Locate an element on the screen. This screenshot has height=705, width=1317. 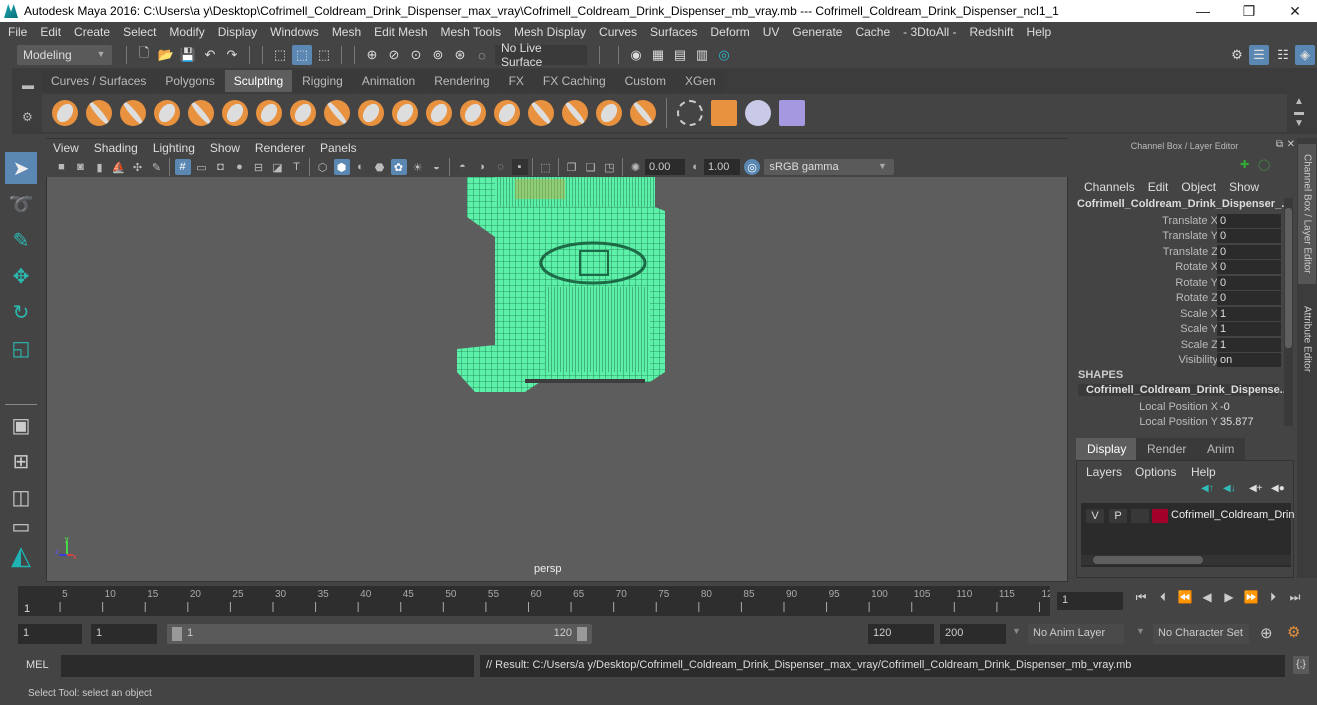
attr-visibility: Visibility on is located at coordinates (1177, 360).